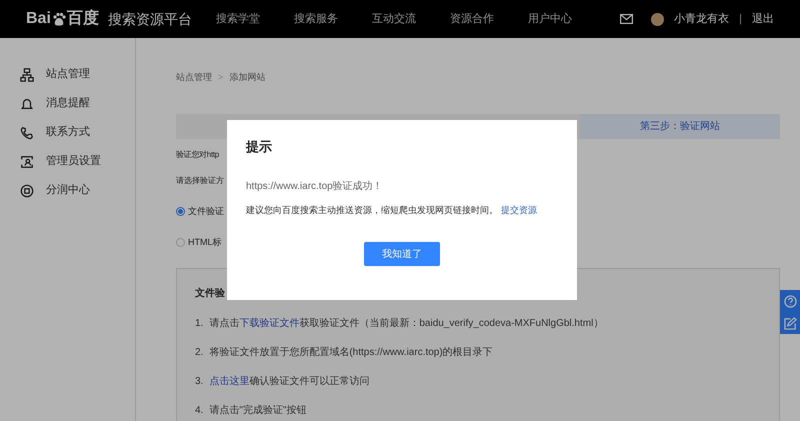 The width and height of the screenshot is (800, 421). What do you see at coordinates (59, 19) in the screenshot?
I see `paw-logo-icon` at bounding box center [59, 19].